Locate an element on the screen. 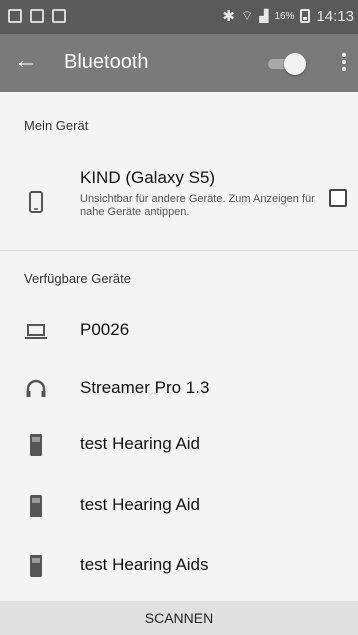  laptop-icon is located at coordinates (36, 331).